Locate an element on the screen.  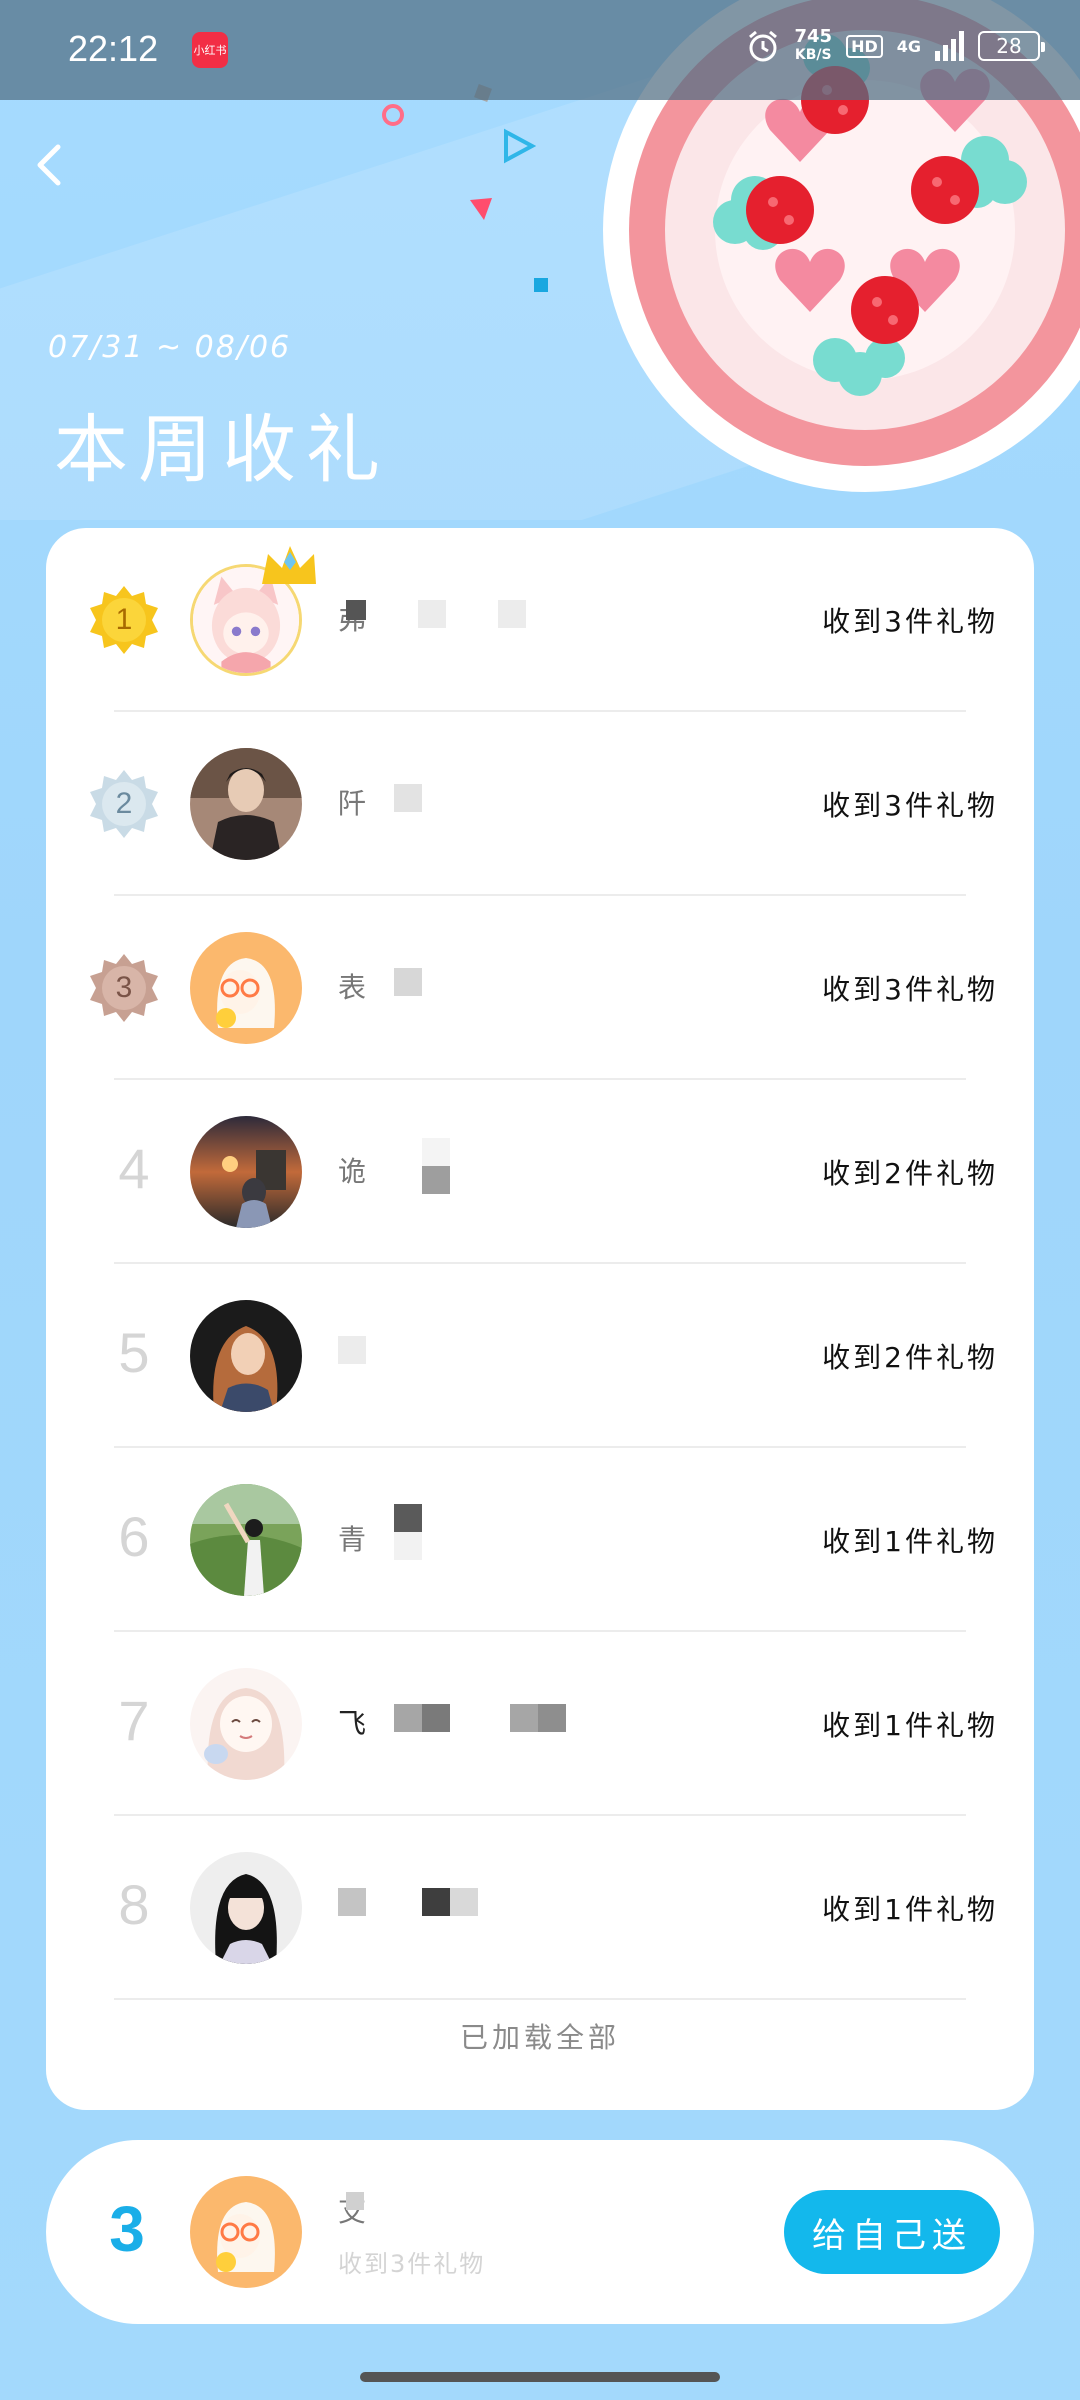
my-ranking-card: 3 艾 收到3件礼物 给自己送 is located at coordinates (540, 2232).